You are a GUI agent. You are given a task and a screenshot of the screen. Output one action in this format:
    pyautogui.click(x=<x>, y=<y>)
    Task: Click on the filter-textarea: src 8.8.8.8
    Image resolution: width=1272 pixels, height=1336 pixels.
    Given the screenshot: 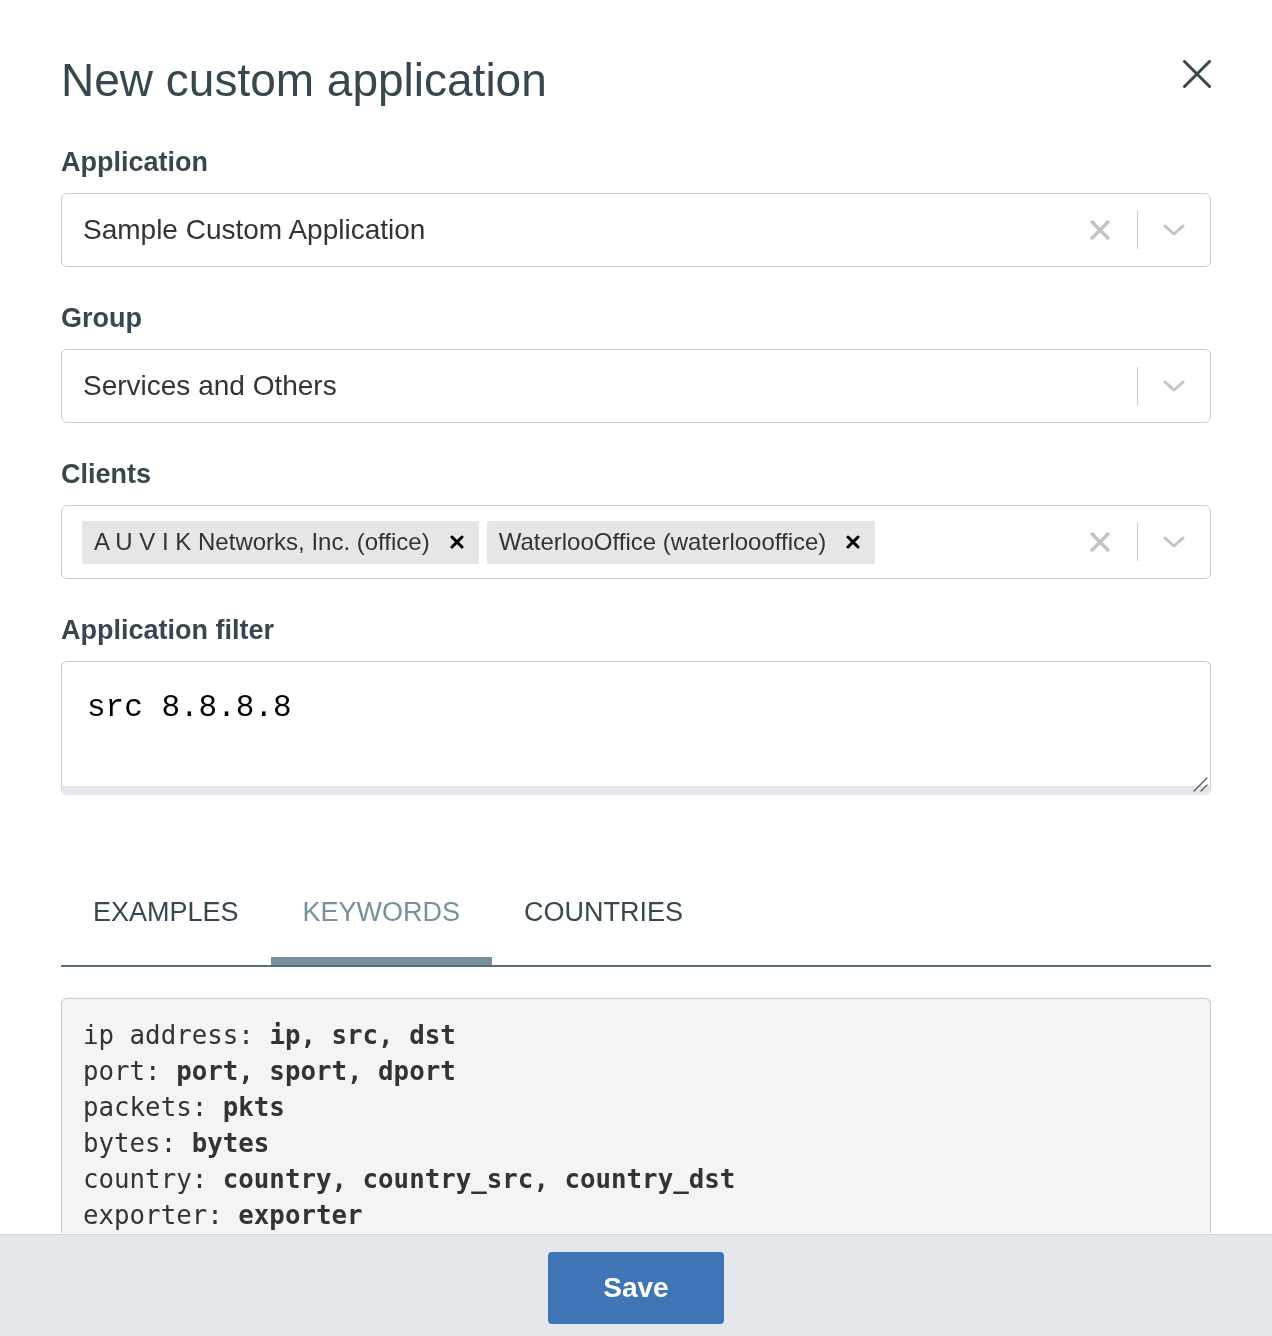 What is the action you would take?
    pyautogui.click(x=636, y=728)
    